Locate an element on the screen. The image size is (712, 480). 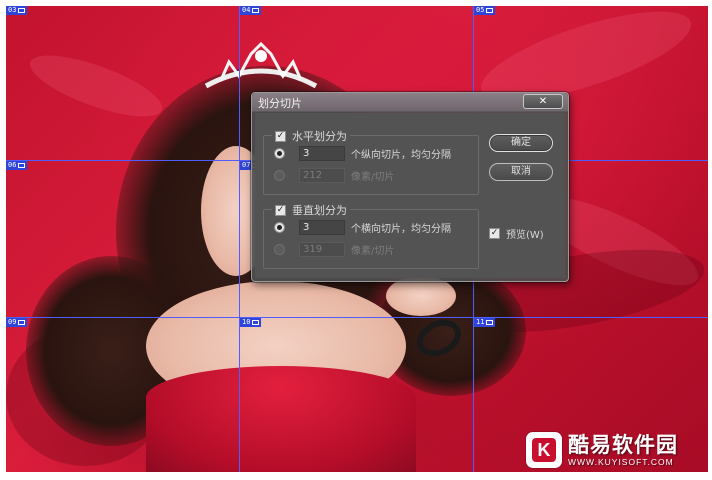
slice-tag: 06 is located at coordinates (17, 165).